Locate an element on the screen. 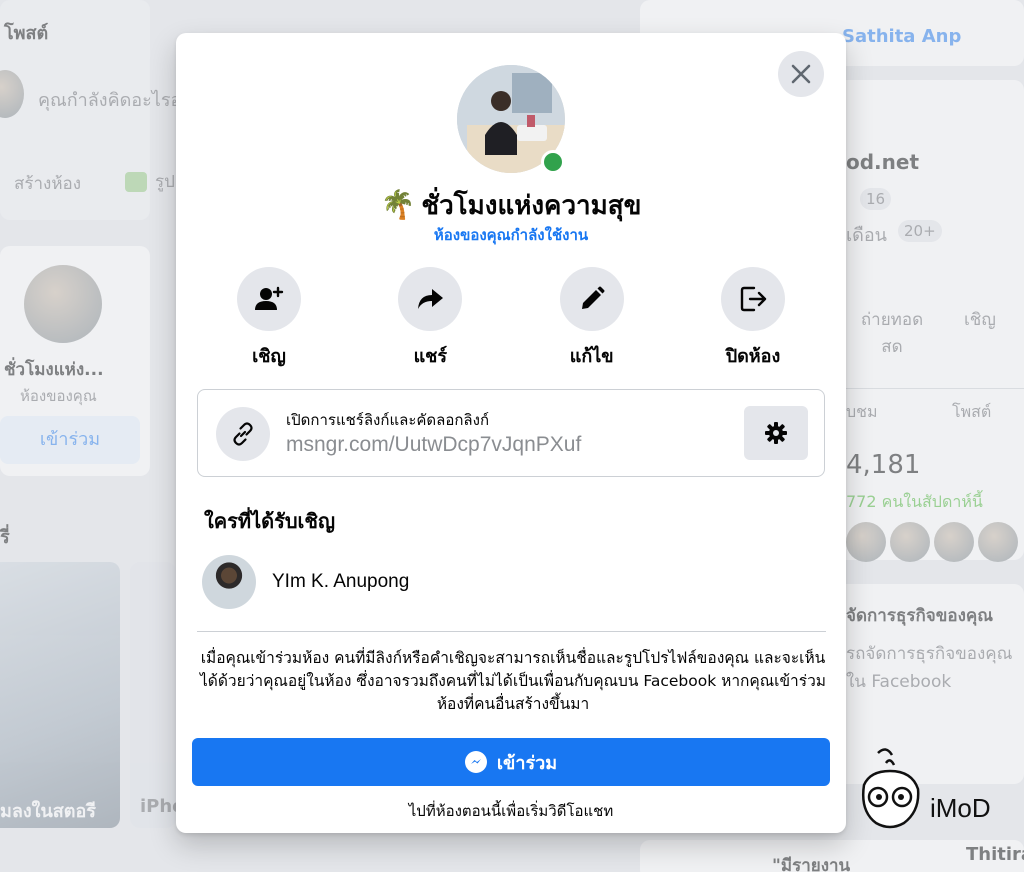 This screenshot has width=1024, height=872. invite-circle is located at coordinates (269, 299).